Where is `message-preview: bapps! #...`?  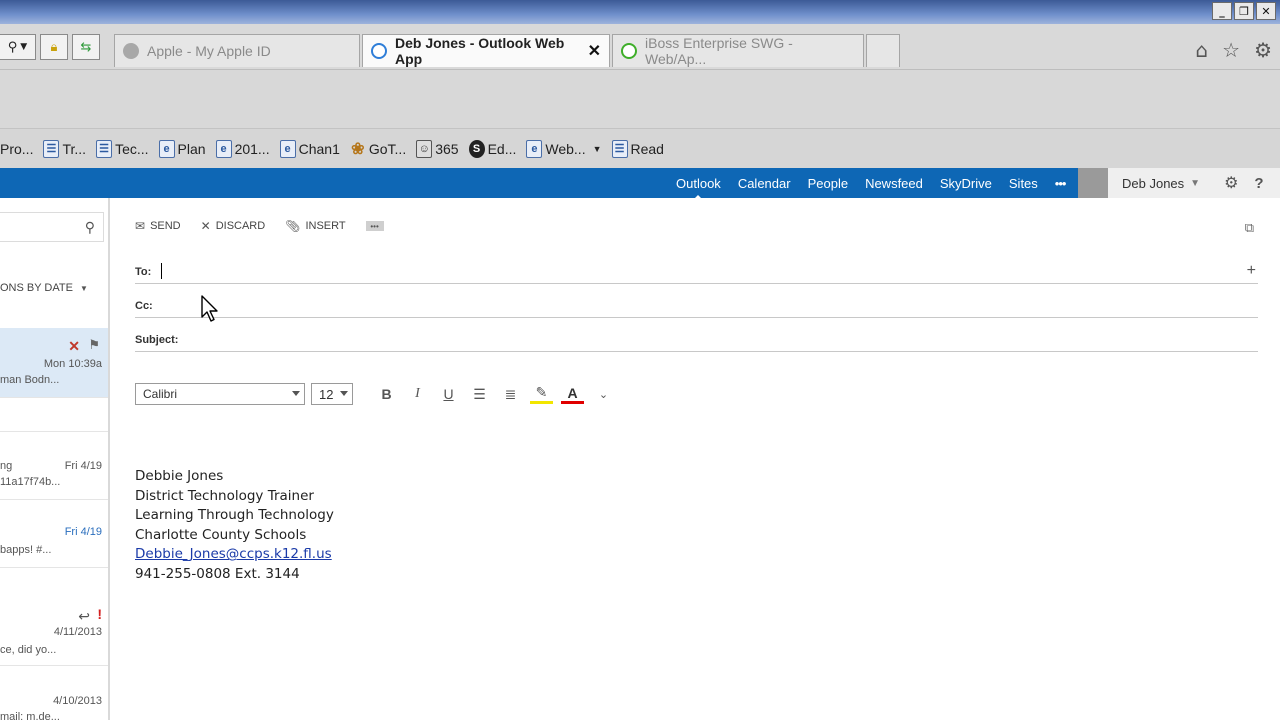 message-preview: bapps! #... is located at coordinates (26, 550).